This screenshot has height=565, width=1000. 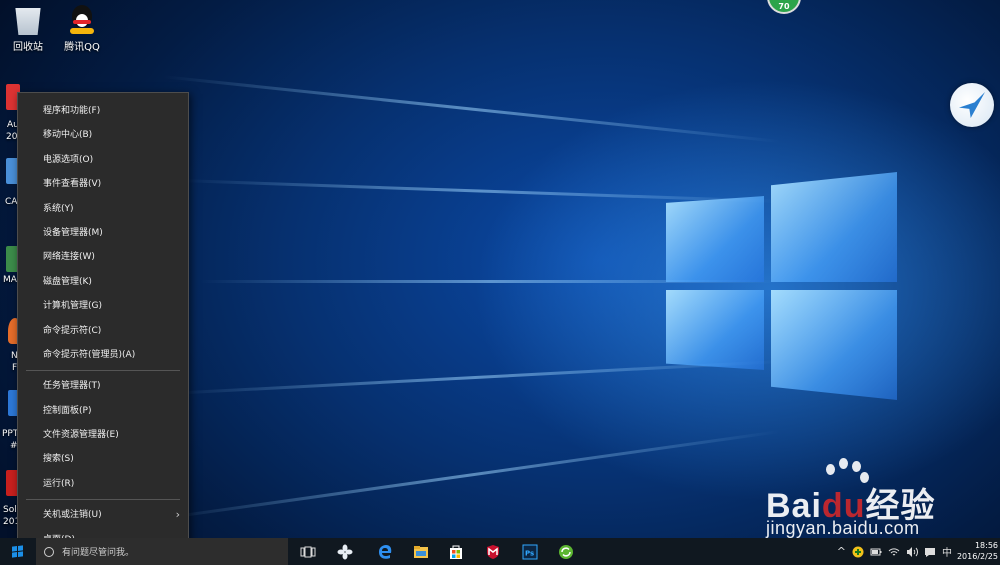 I want to click on taskbar: 有问题尽管问我。 Ps ^ 中 18:56 2016/2/25, so click(x=500, y=551).